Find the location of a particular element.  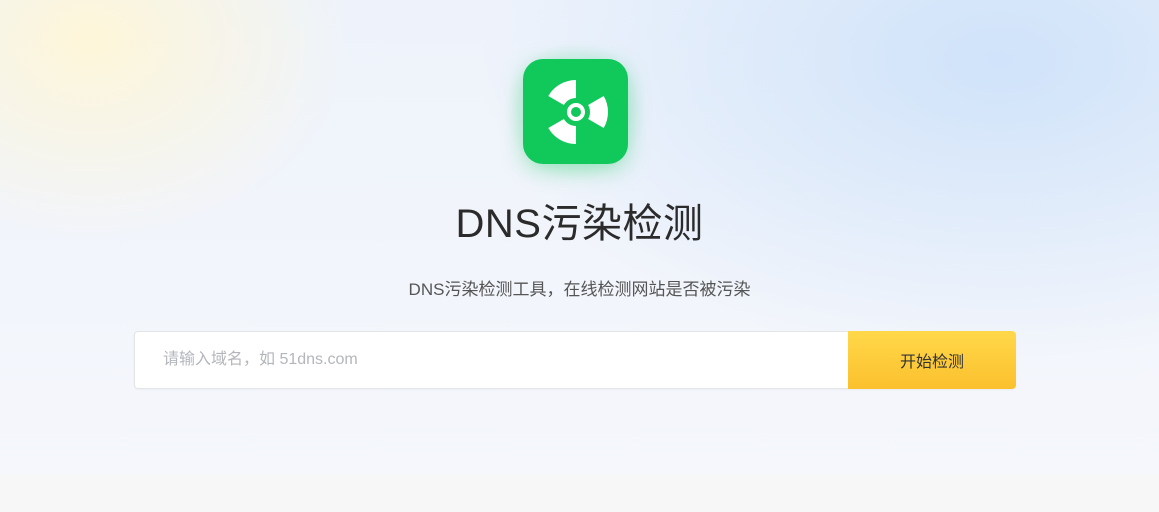

logo-wrapper is located at coordinates (575, 111).